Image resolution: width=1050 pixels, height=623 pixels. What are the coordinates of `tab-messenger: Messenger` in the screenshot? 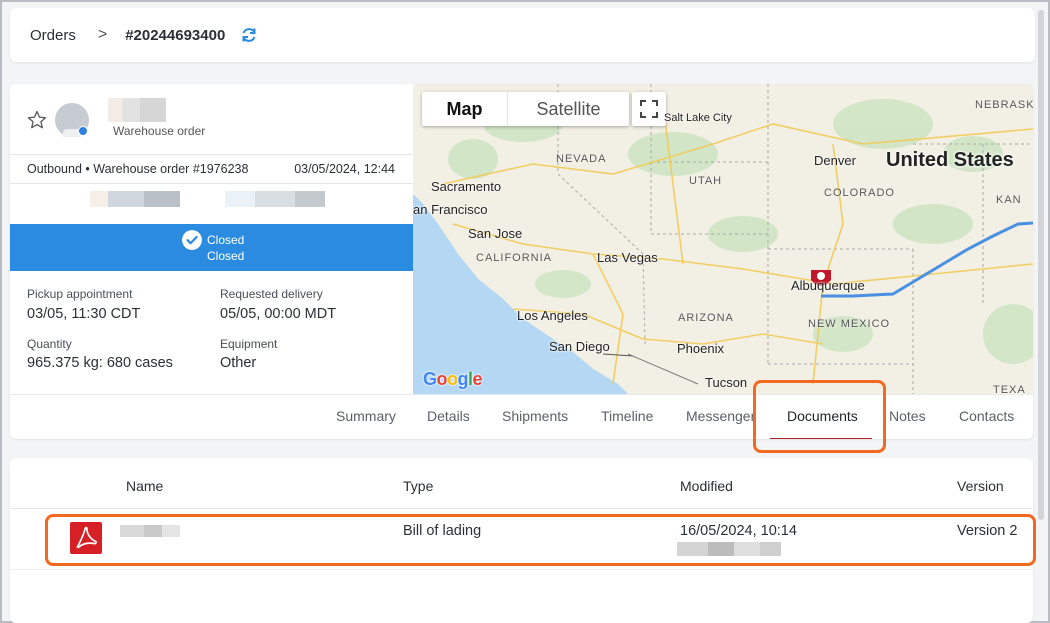 It's located at (720, 416).